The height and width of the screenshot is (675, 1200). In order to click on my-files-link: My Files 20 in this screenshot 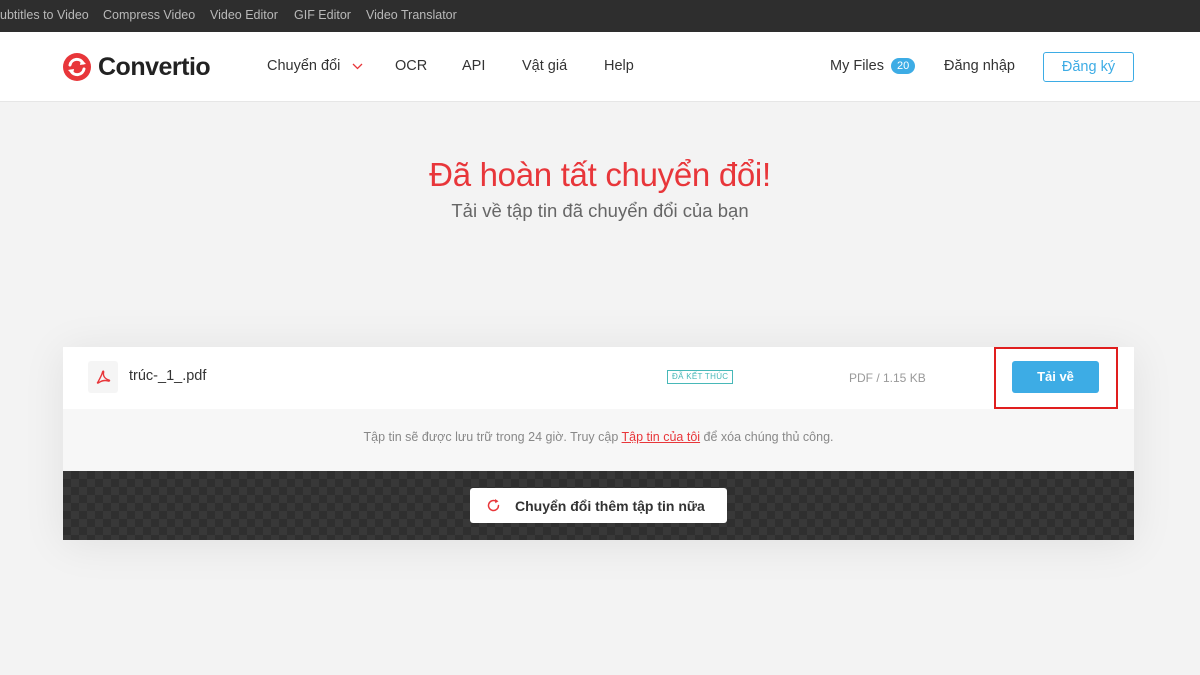, I will do `click(873, 66)`.